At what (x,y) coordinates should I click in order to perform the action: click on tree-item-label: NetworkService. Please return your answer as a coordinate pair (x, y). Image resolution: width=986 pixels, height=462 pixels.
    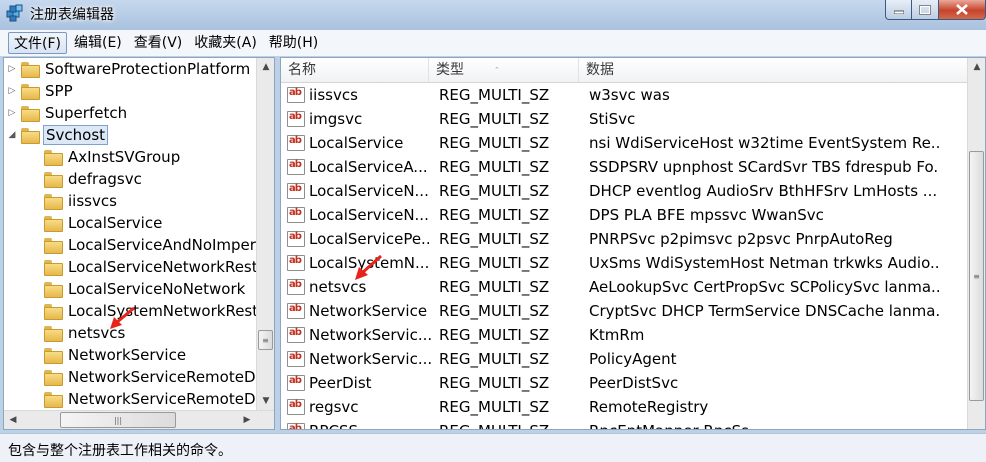
    Looking at the image, I should click on (127, 355).